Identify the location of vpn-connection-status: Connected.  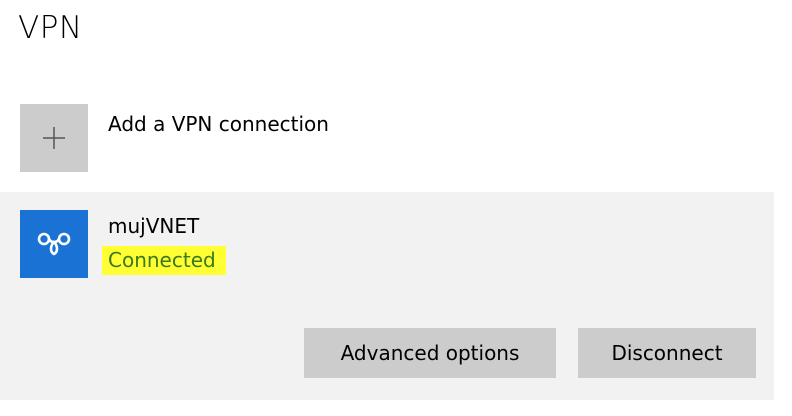
(164, 260).